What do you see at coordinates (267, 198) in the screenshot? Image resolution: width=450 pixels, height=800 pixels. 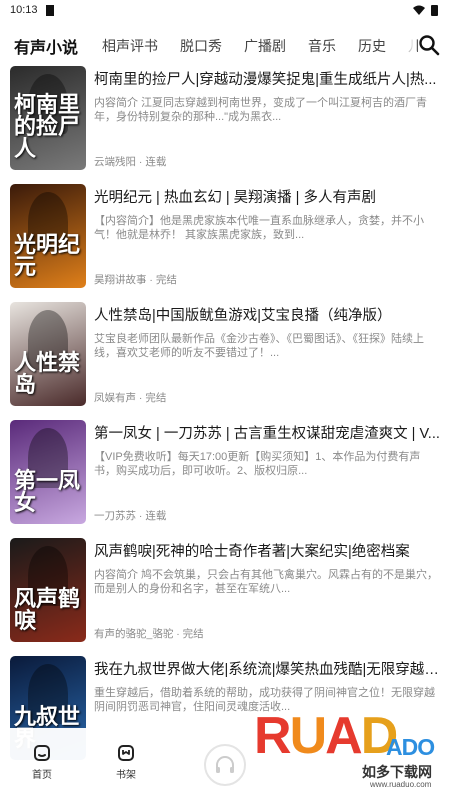 I see `book-title: 光明纪元 | 热血玄幻 | 昊翔演播 | 多人有声剧` at bounding box center [267, 198].